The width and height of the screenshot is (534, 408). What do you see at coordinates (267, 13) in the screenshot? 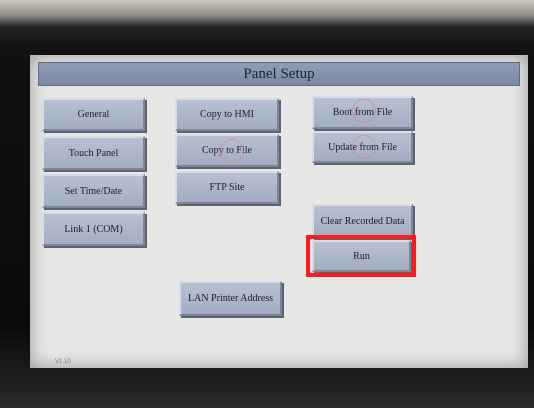
I see `background-wall` at bounding box center [267, 13].